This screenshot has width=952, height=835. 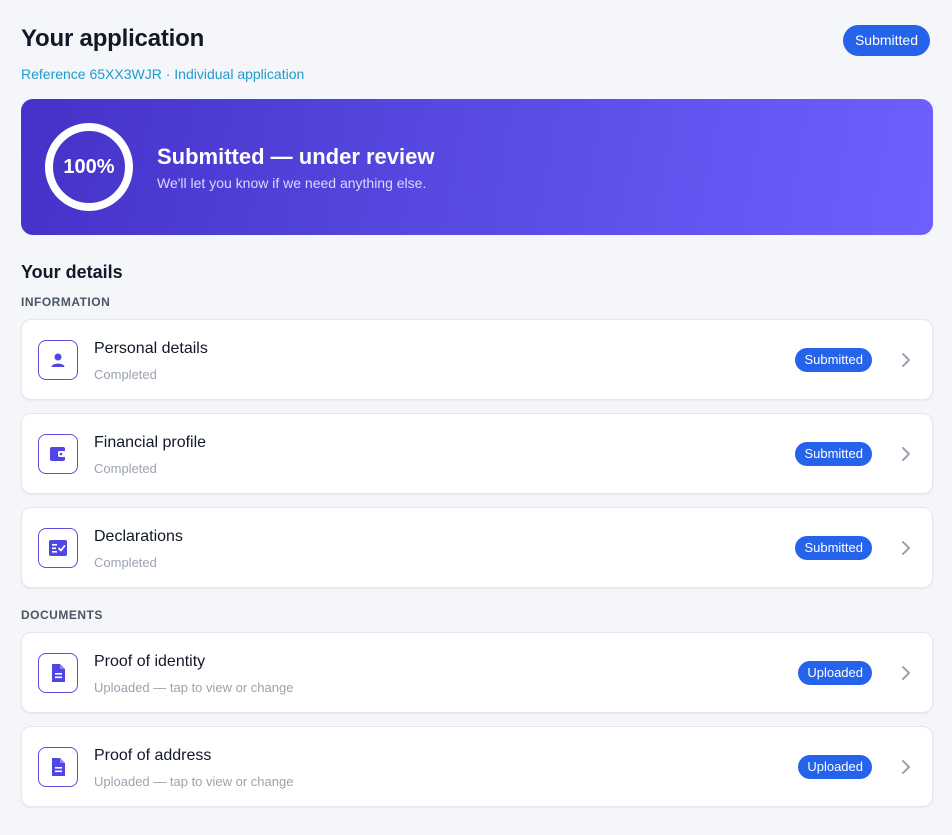 What do you see at coordinates (477, 359) in the screenshot?
I see `list-item-personal-details: Personal details Completed Submitted` at bounding box center [477, 359].